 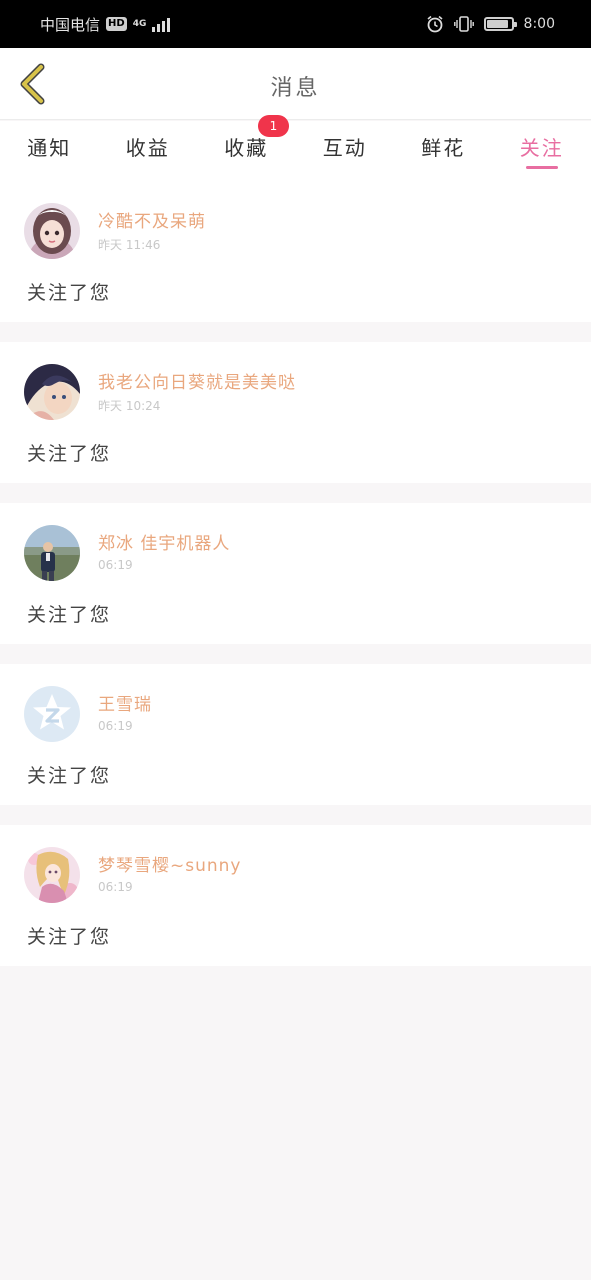 I want to click on tab-label: 收益, so click(x=147, y=148).